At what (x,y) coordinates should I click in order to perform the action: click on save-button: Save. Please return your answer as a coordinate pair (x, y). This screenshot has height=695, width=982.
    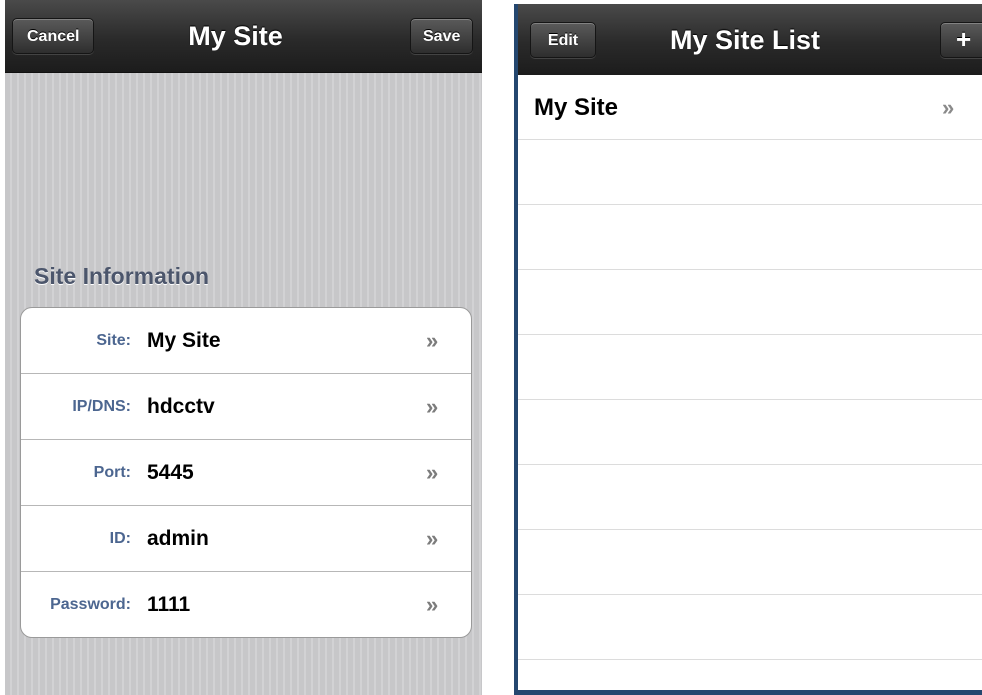
    Looking at the image, I should click on (442, 36).